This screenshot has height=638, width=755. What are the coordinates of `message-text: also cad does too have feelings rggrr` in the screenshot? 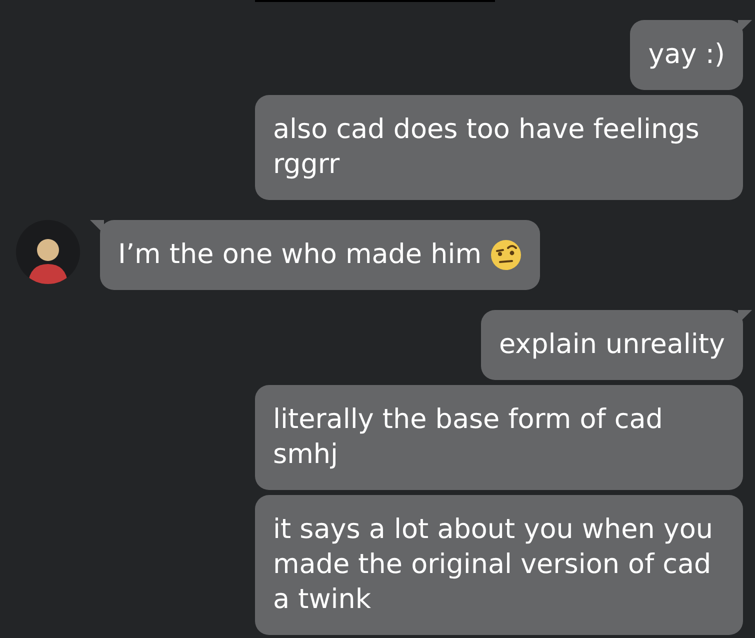 It's located at (486, 147).